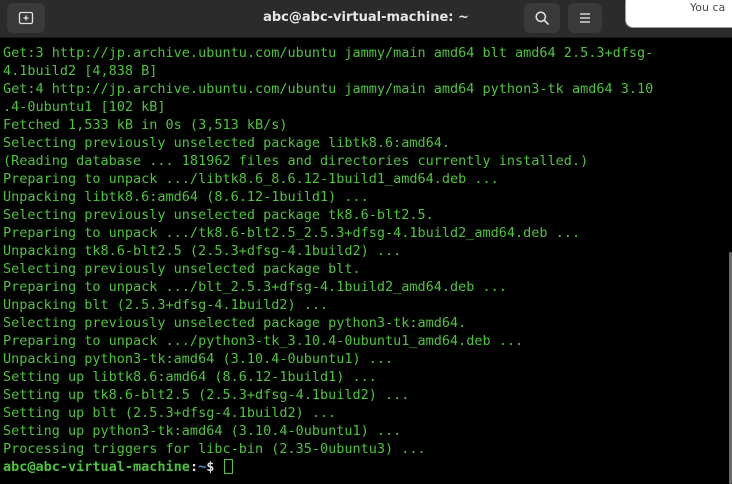 The image size is (732, 484). Describe the element at coordinates (202, 467) in the screenshot. I see `prompt-path: ~` at that location.